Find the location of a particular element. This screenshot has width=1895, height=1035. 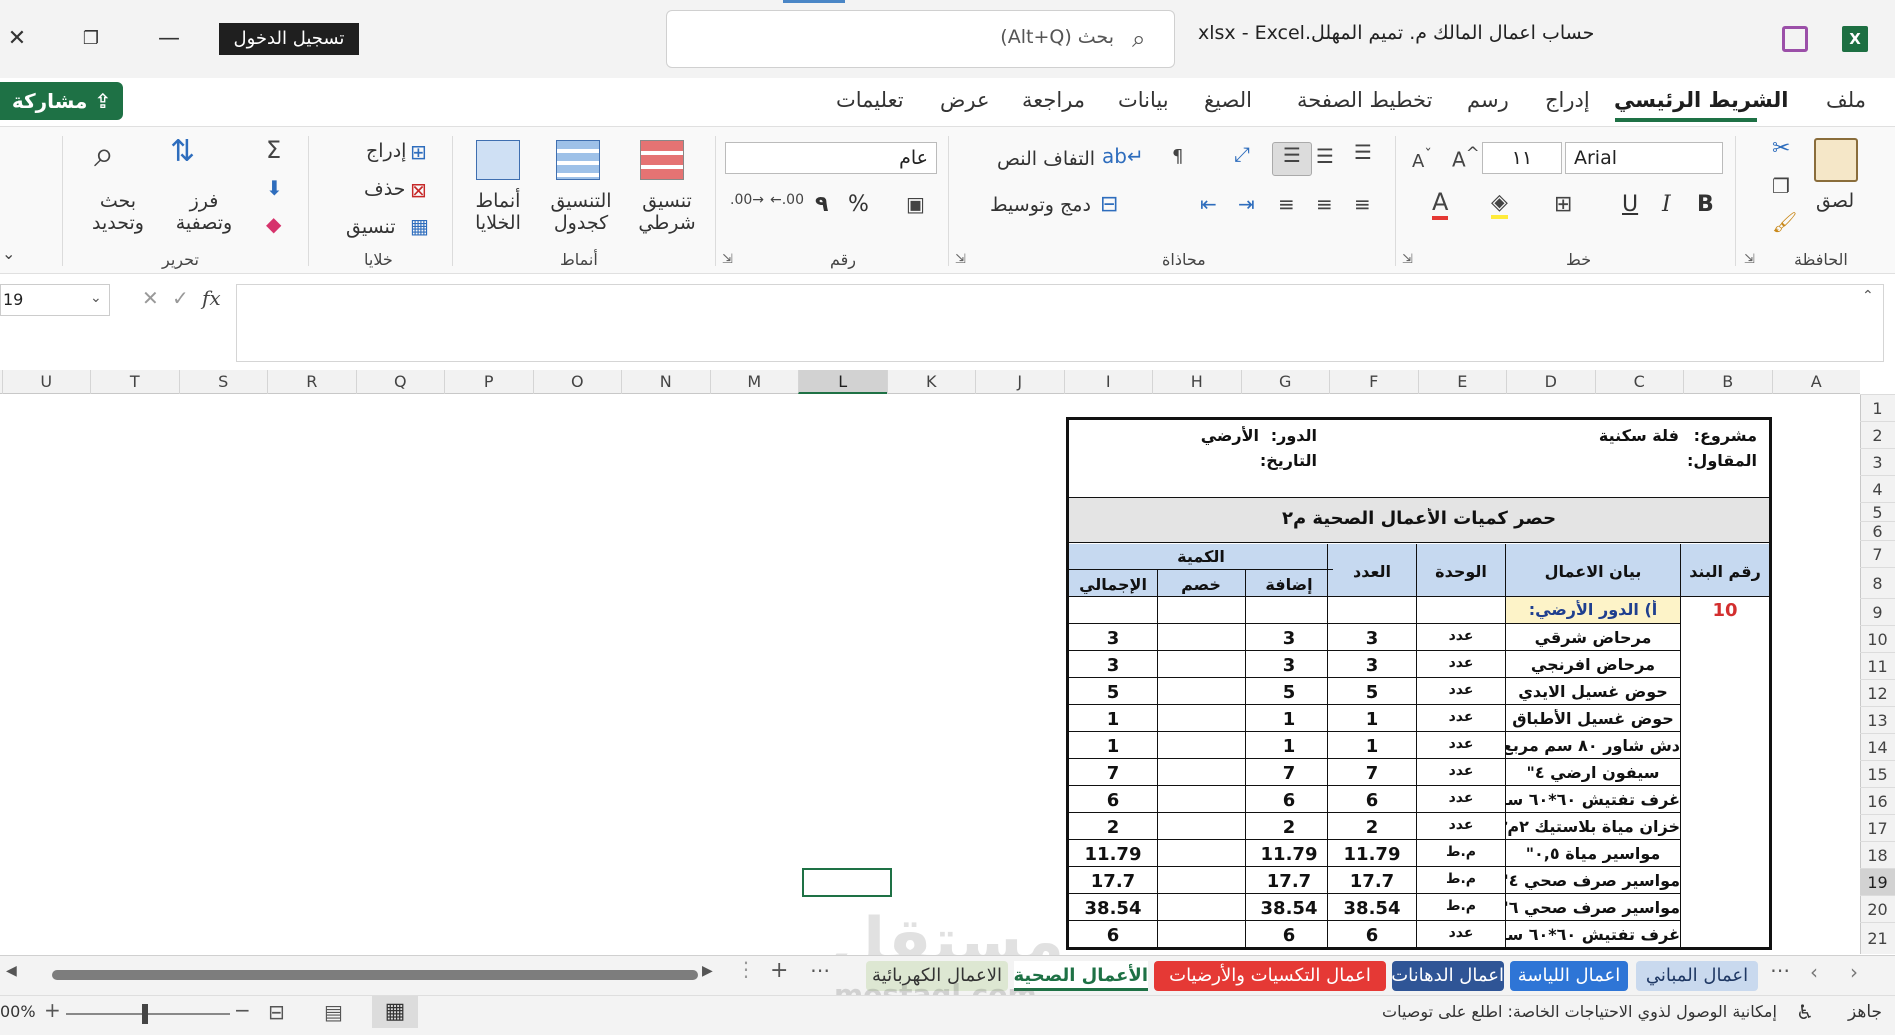

bold-button: B is located at coordinates (1705, 204).